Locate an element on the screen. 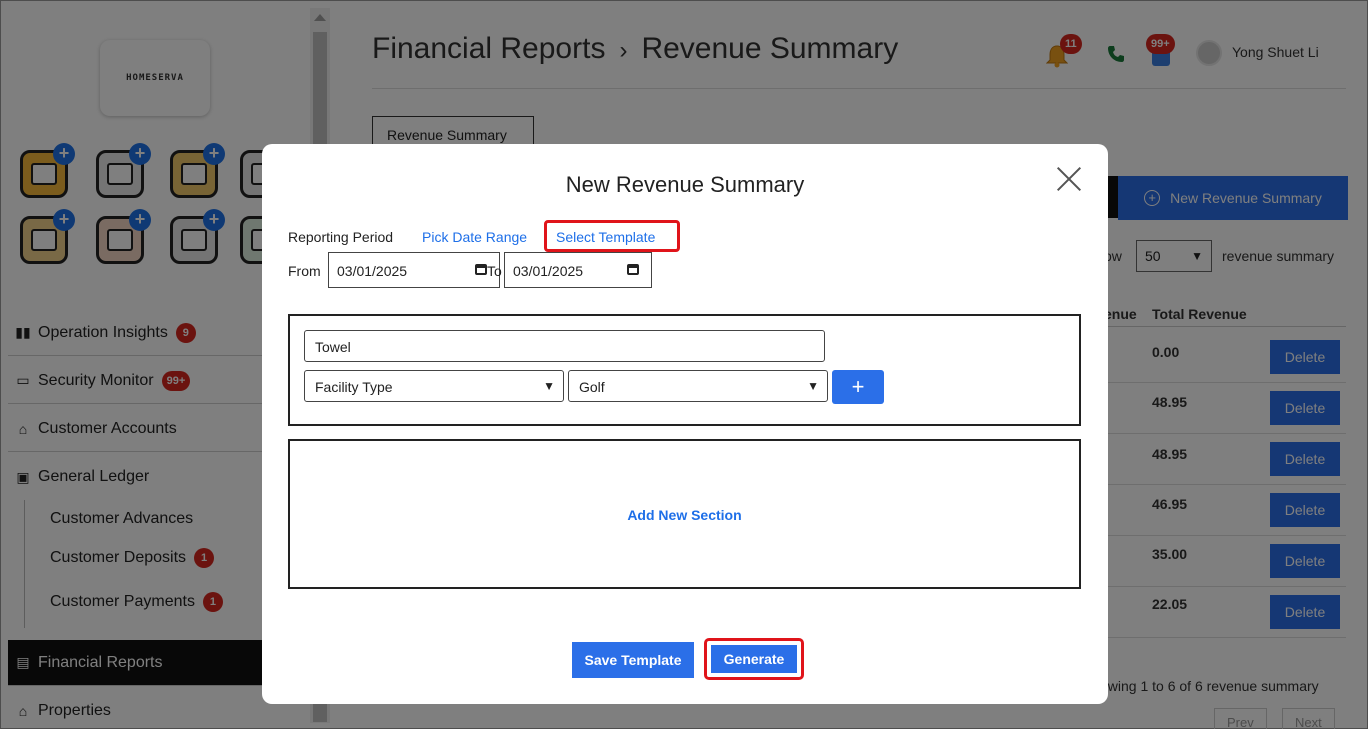 This screenshot has width=1368, height=729. filter-value-select: Golf ▼ is located at coordinates (698, 386).